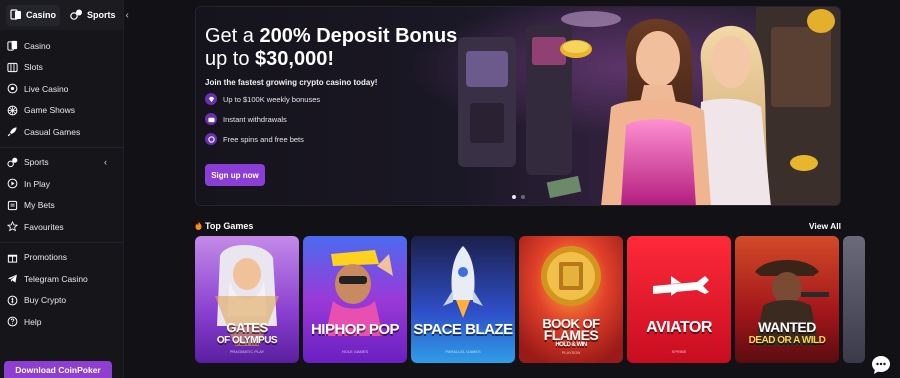  What do you see at coordinates (463, 329) in the screenshot?
I see `game-title: SPACE BLAZE` at bounding box center [463, 329].